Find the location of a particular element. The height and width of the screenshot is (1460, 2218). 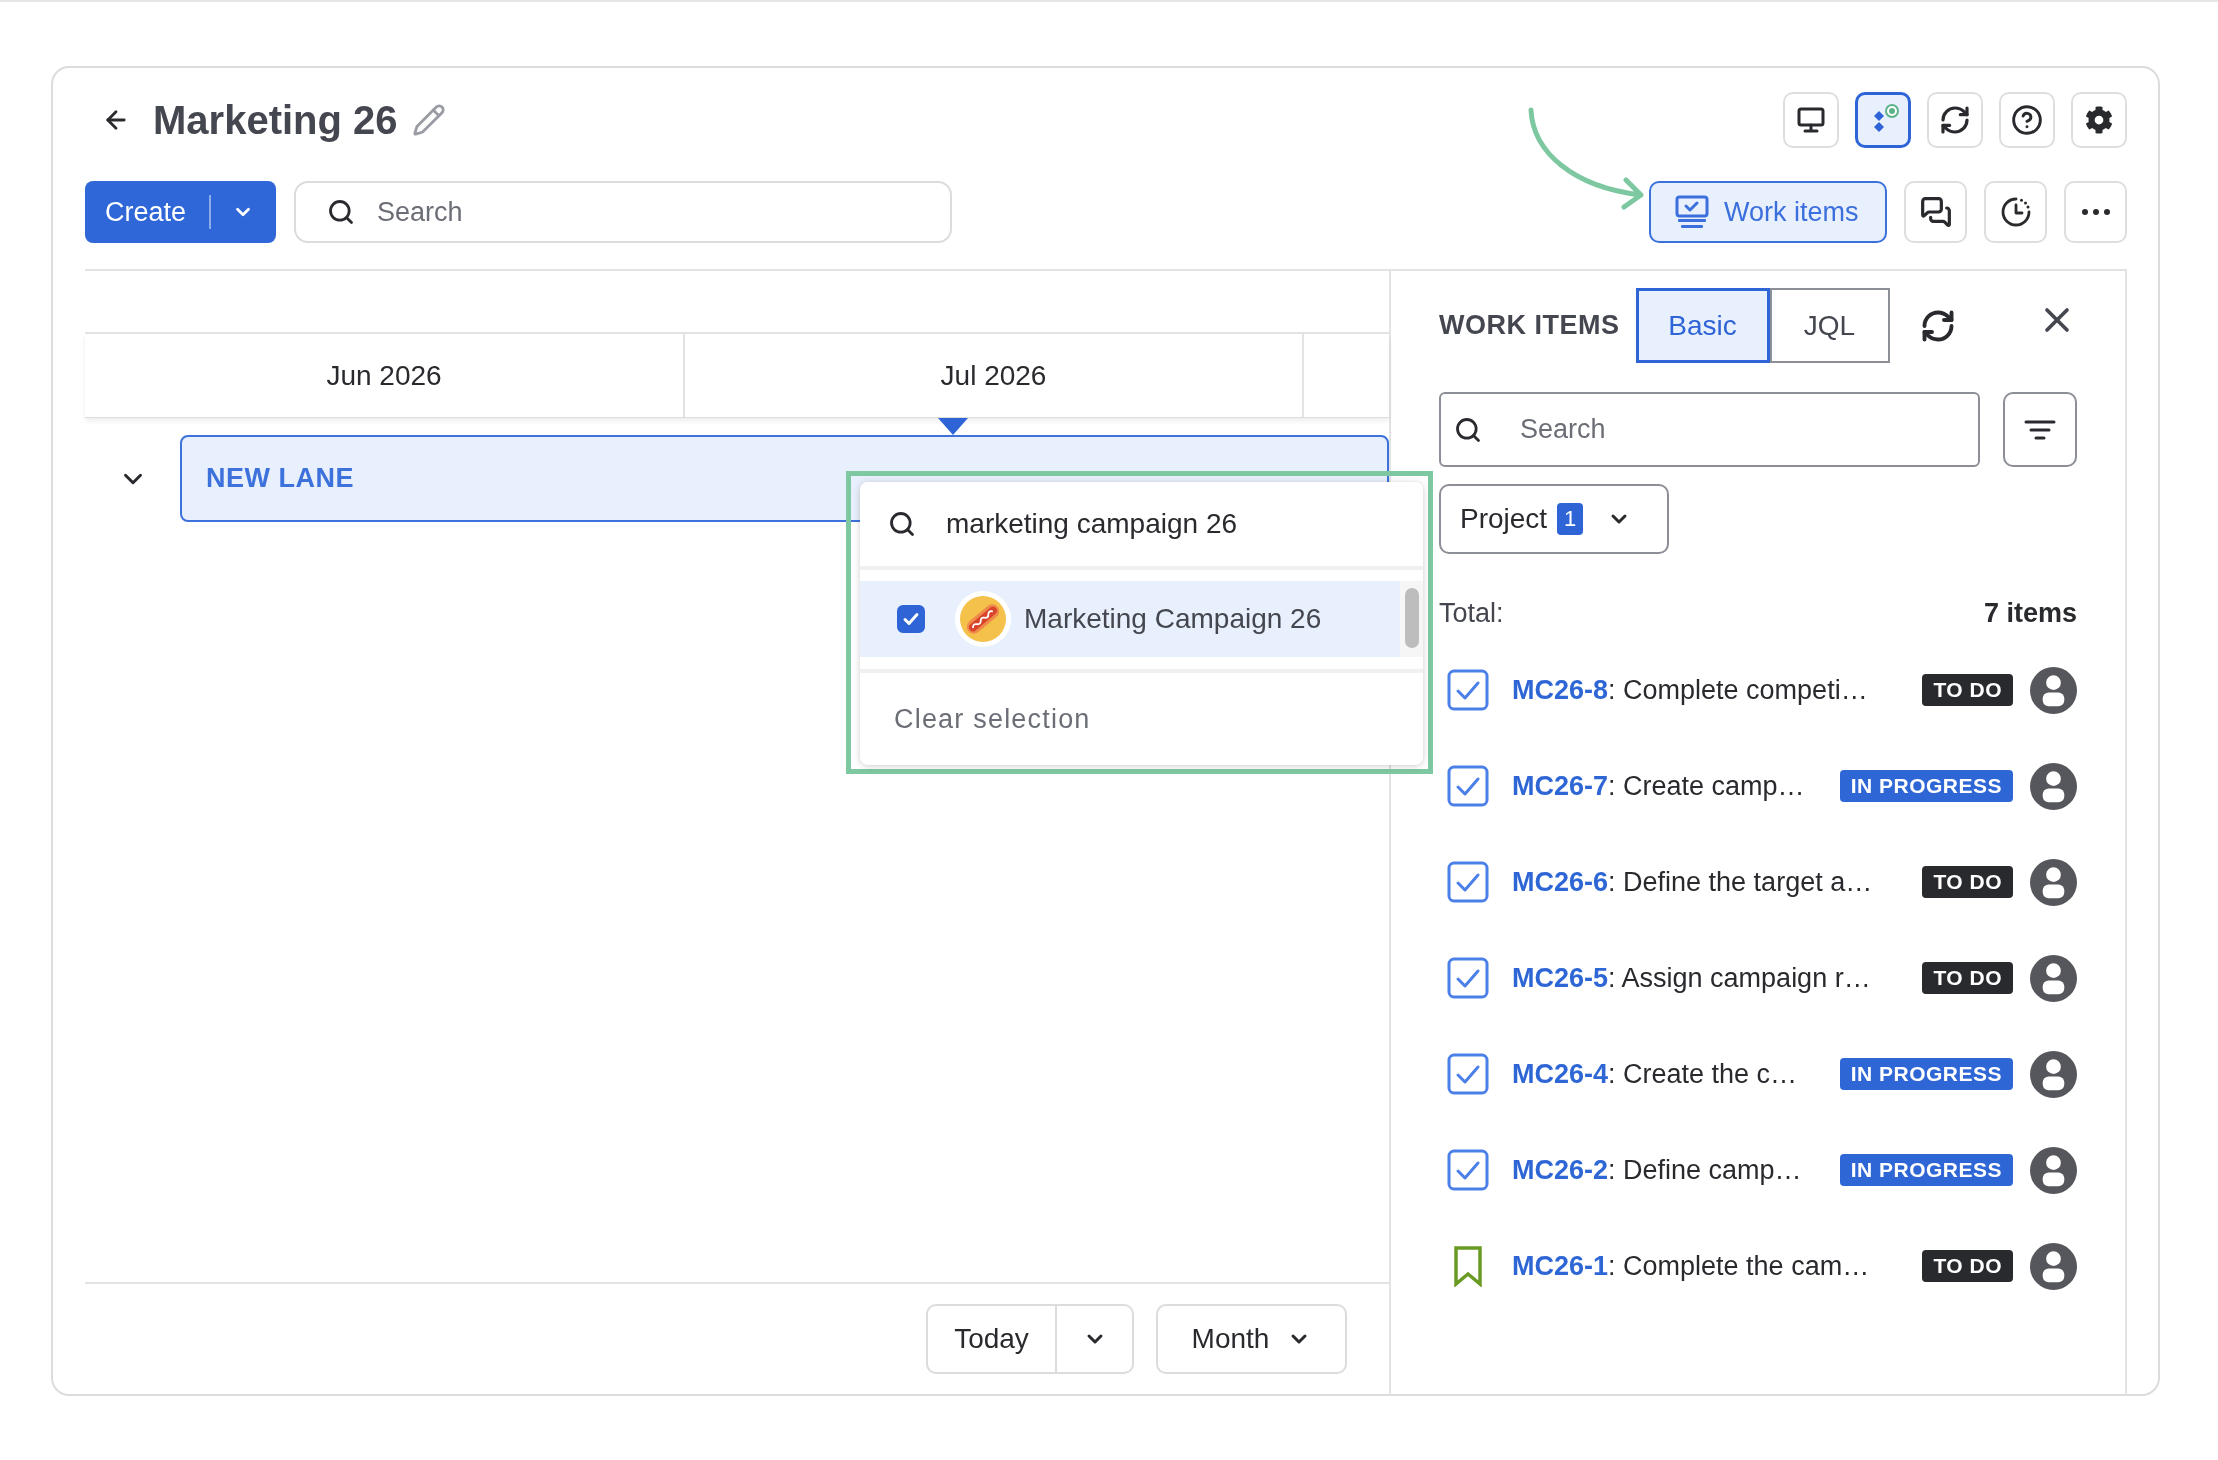

filter-button is located at coordinates (2040, 429).